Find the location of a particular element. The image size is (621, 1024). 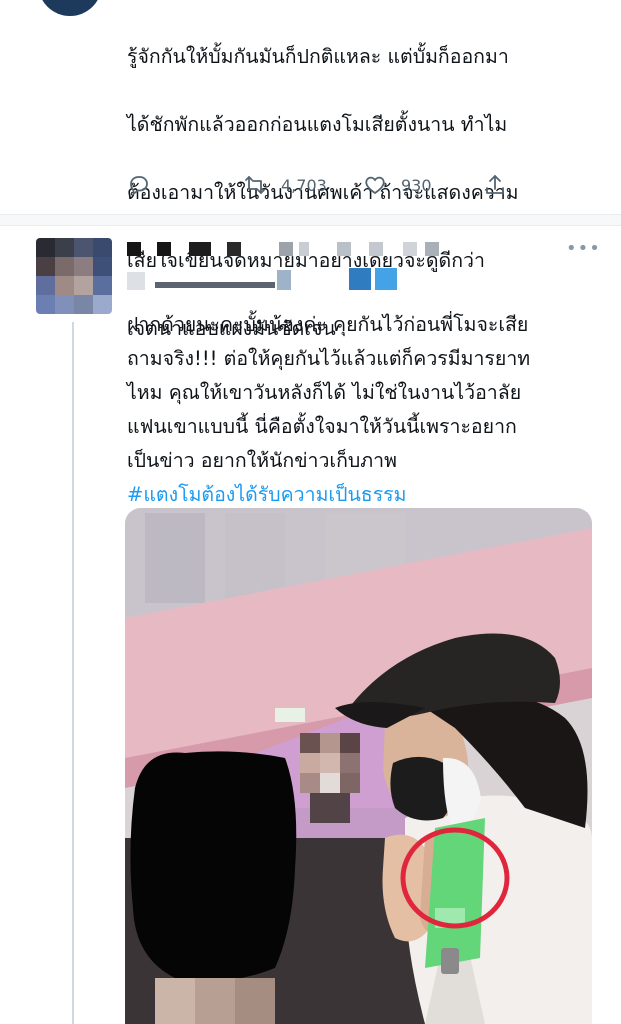

share-icon is located at coordinates (495, 184).